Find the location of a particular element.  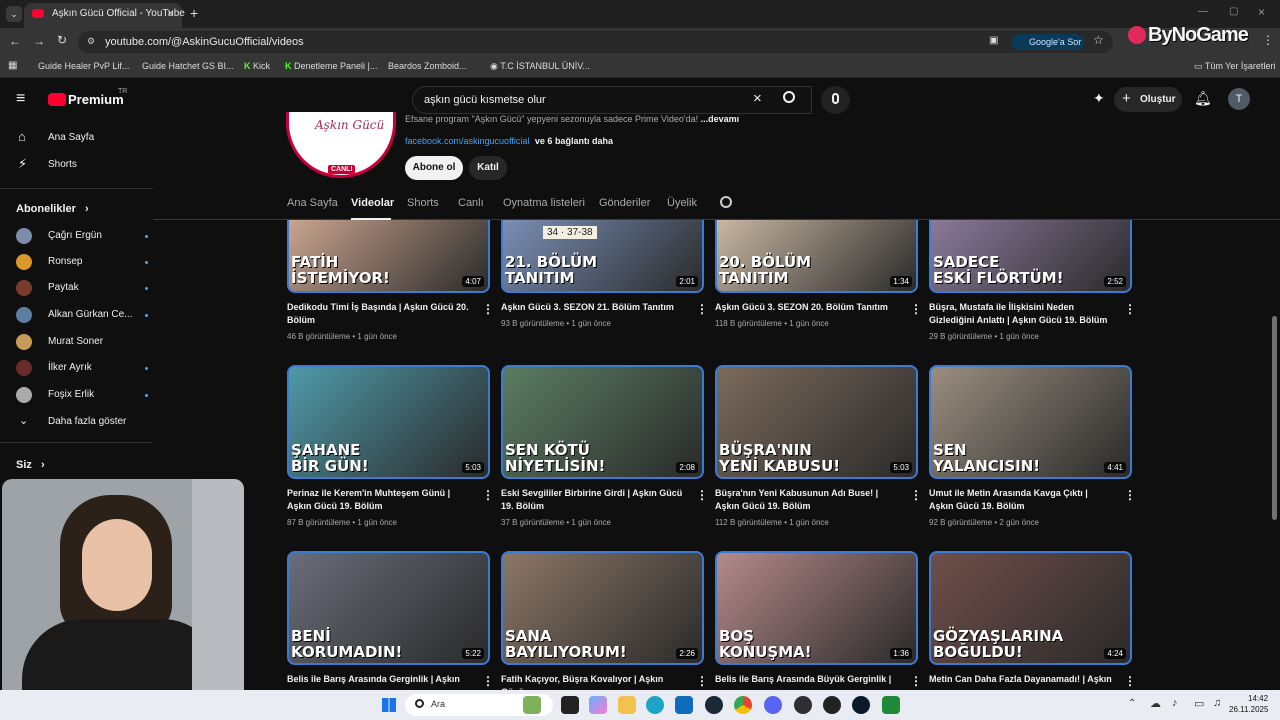

video-title: Metin Can Daha Fazla Dayanamadı! | Aşkın is located at coordinates (1021, 679).